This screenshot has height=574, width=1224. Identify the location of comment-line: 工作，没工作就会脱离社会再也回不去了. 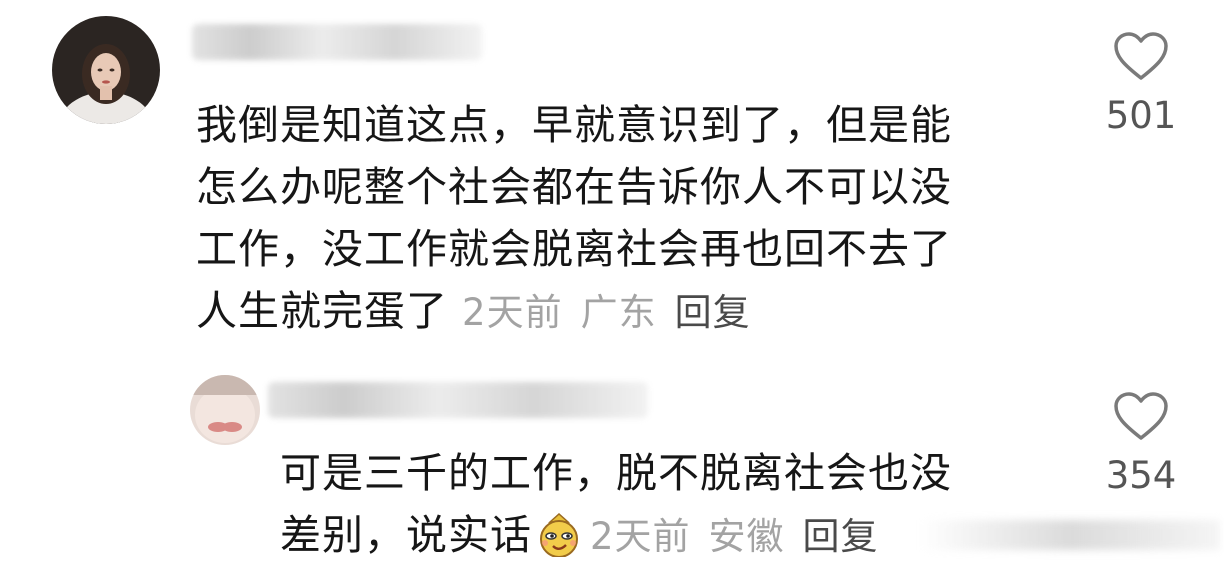
(574, 249).